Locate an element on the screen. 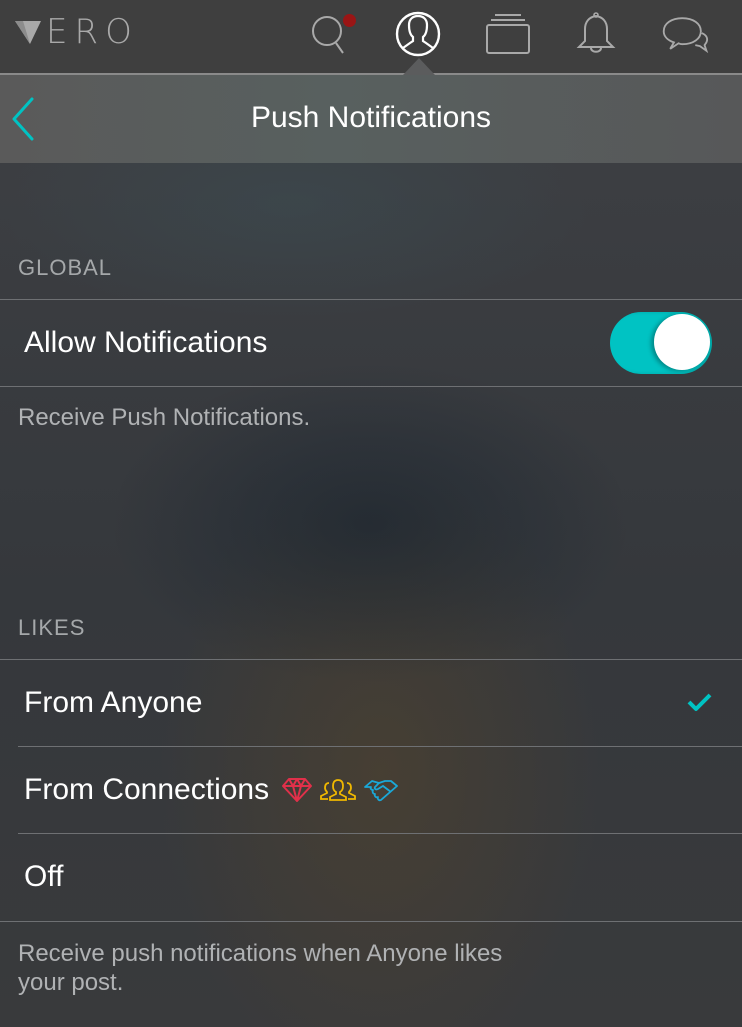 The width and height of the screenshot is (742, 1027). profile-button is located at coordinates (418, 34).